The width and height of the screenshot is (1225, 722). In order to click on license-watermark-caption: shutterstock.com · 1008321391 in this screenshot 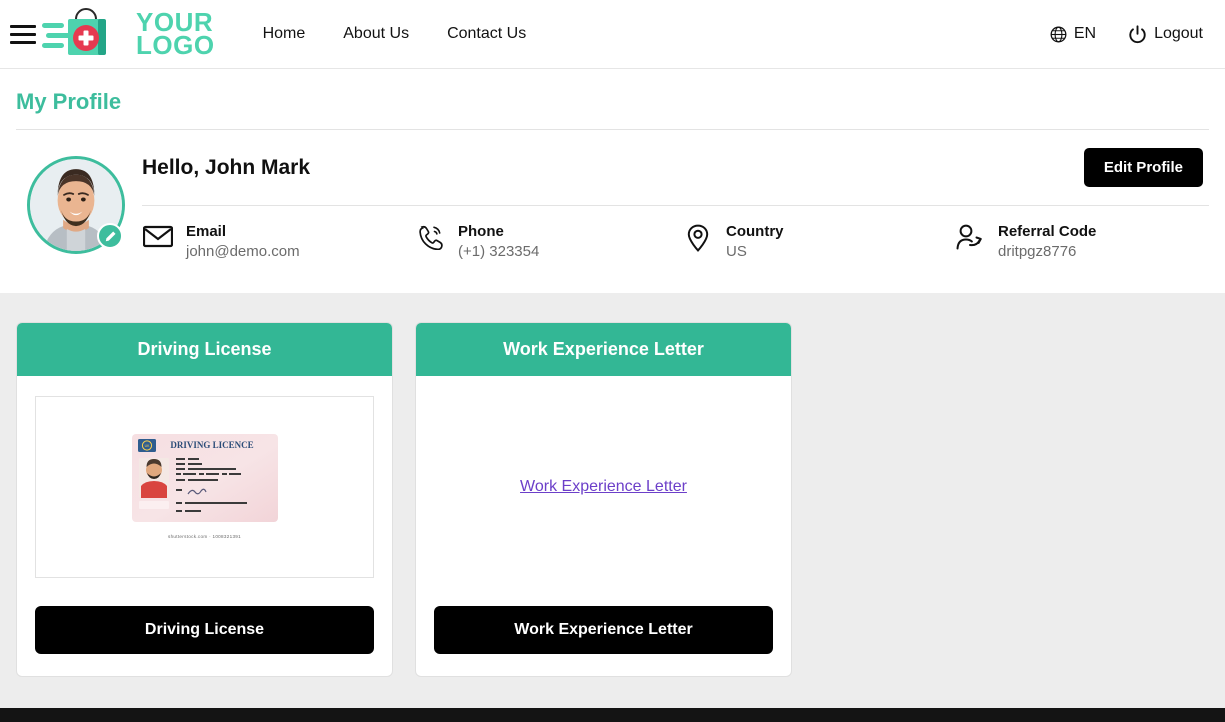, I will do `click(204, 536)`.